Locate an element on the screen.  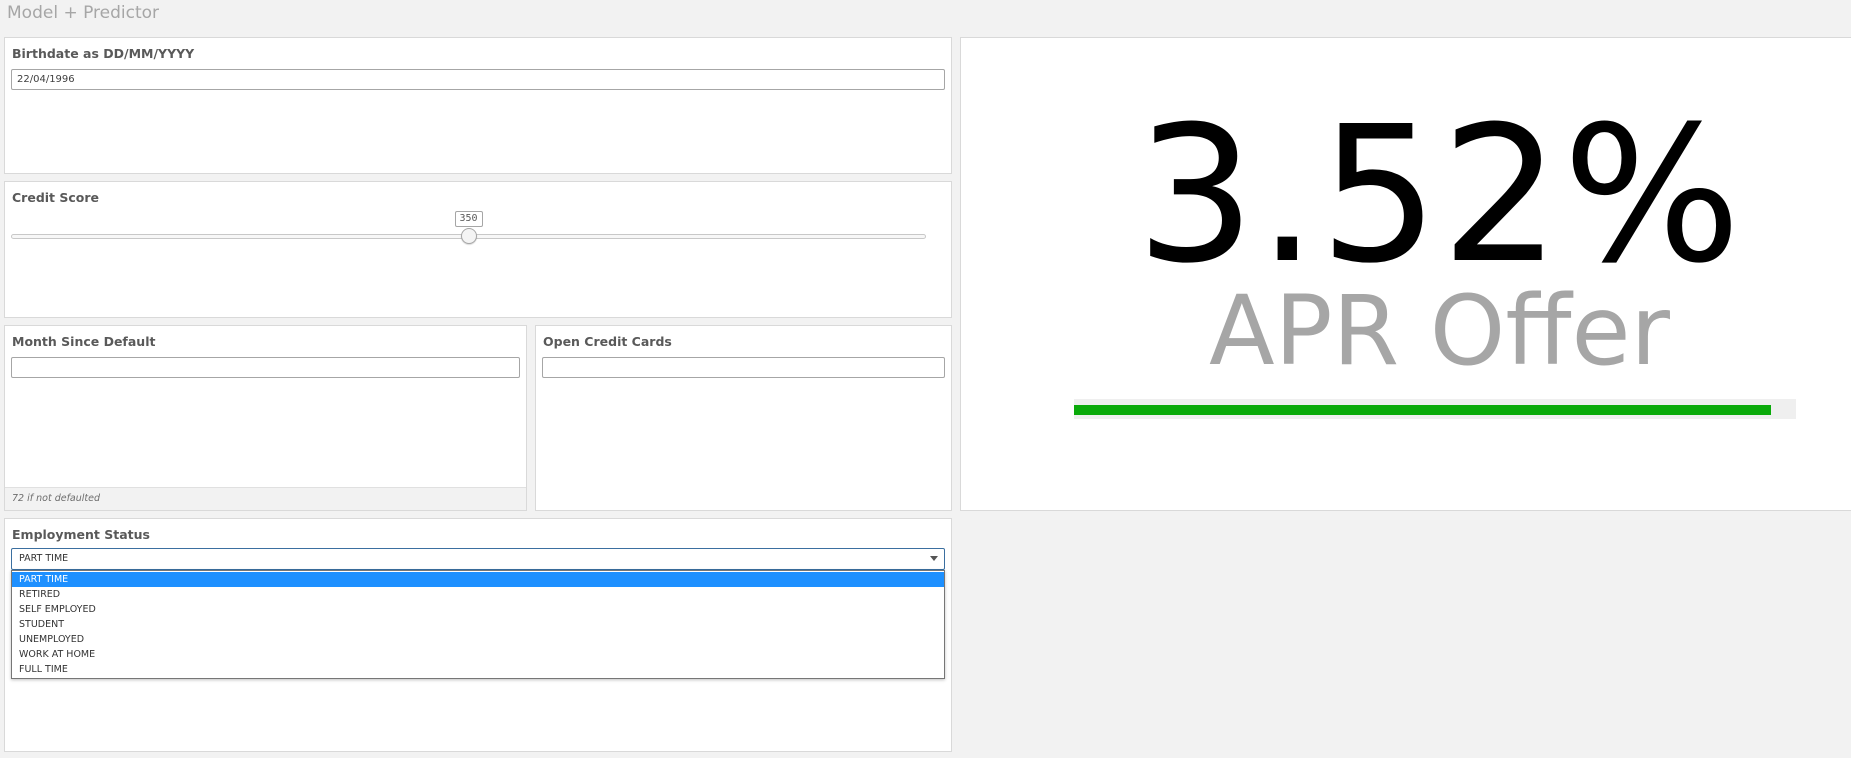
months-since-default-input is located at coordinates (265, 367).